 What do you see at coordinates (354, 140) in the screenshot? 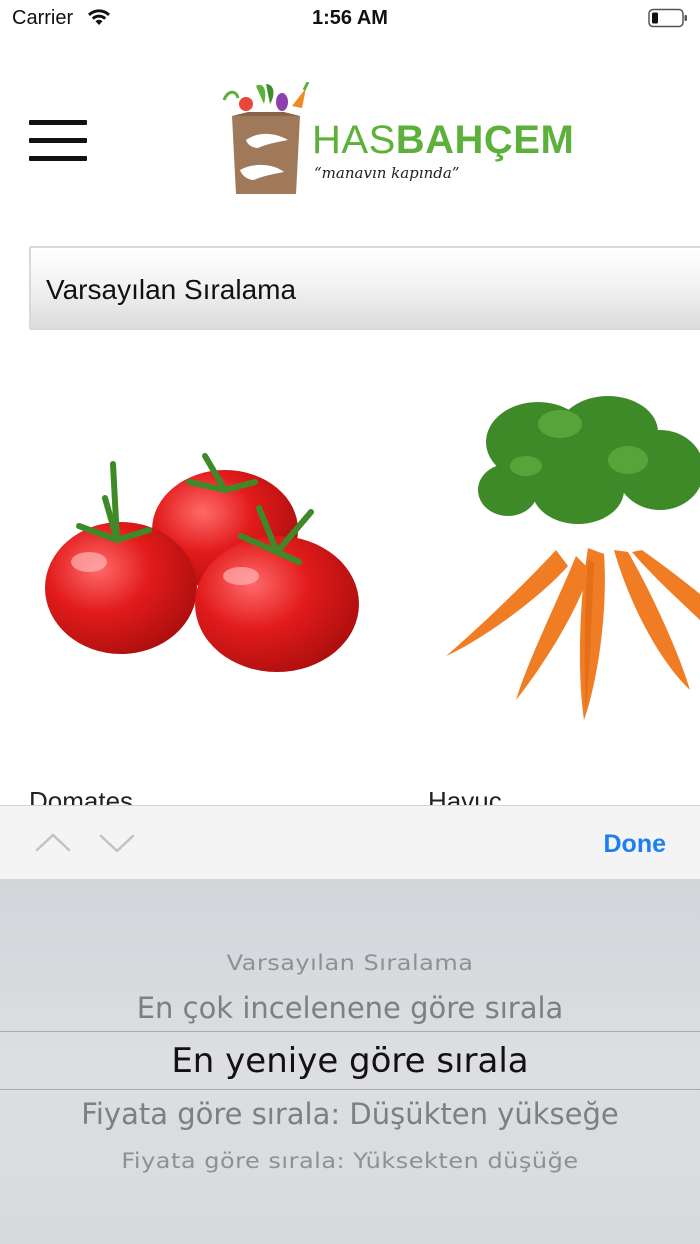
I see `logo-brand-part1: HAS` at bounding box center [354, 140].